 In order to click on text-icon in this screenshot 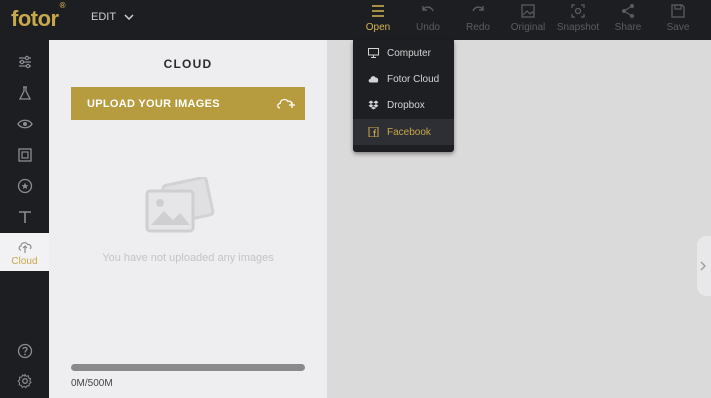, I will do `click(24, 217)`.